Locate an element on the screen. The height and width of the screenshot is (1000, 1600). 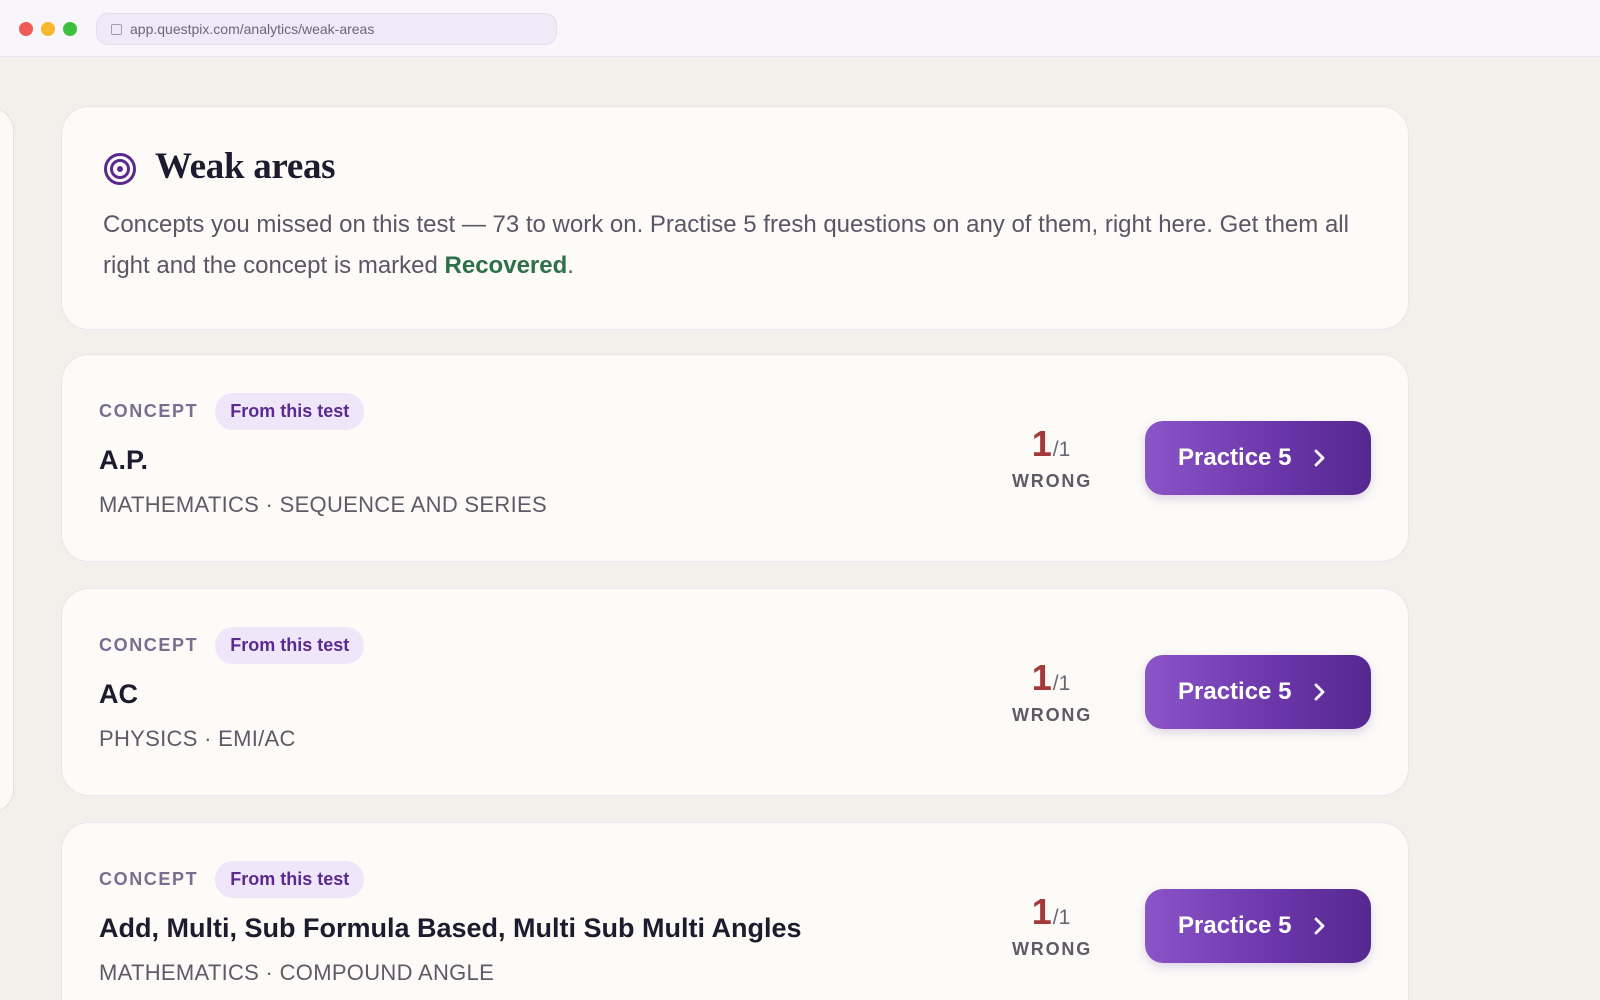
close-window-button is located at coordinates (26, 29).